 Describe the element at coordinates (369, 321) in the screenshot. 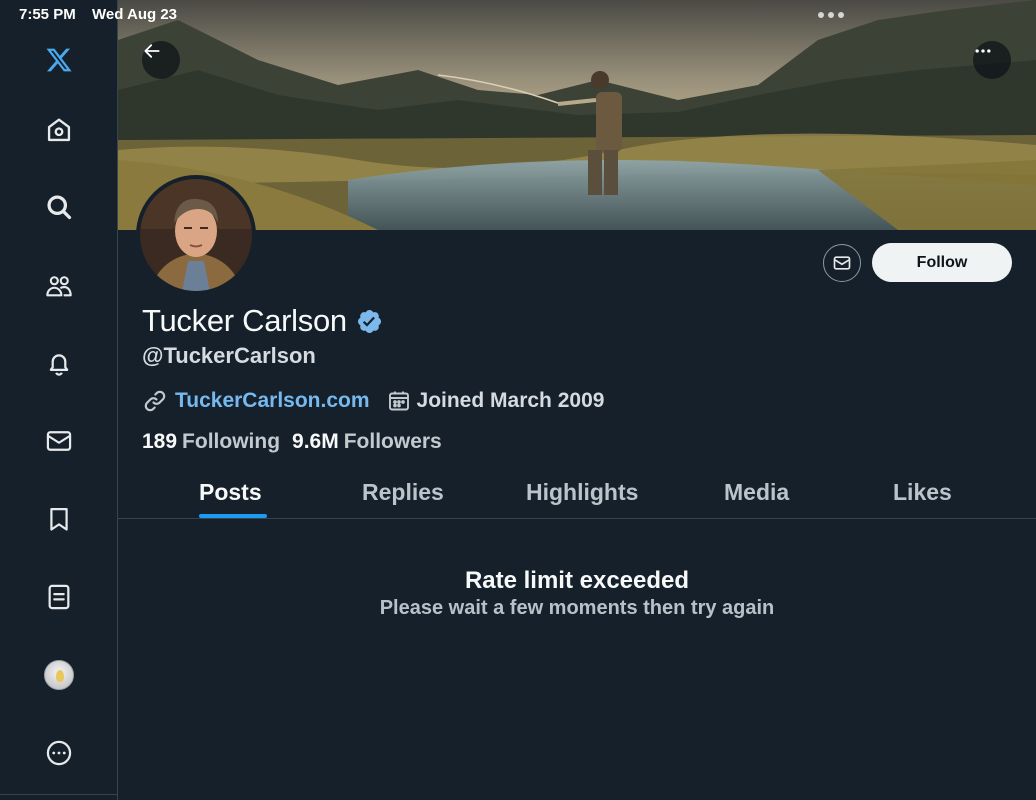

I see `verified-badge-icon` at that location.